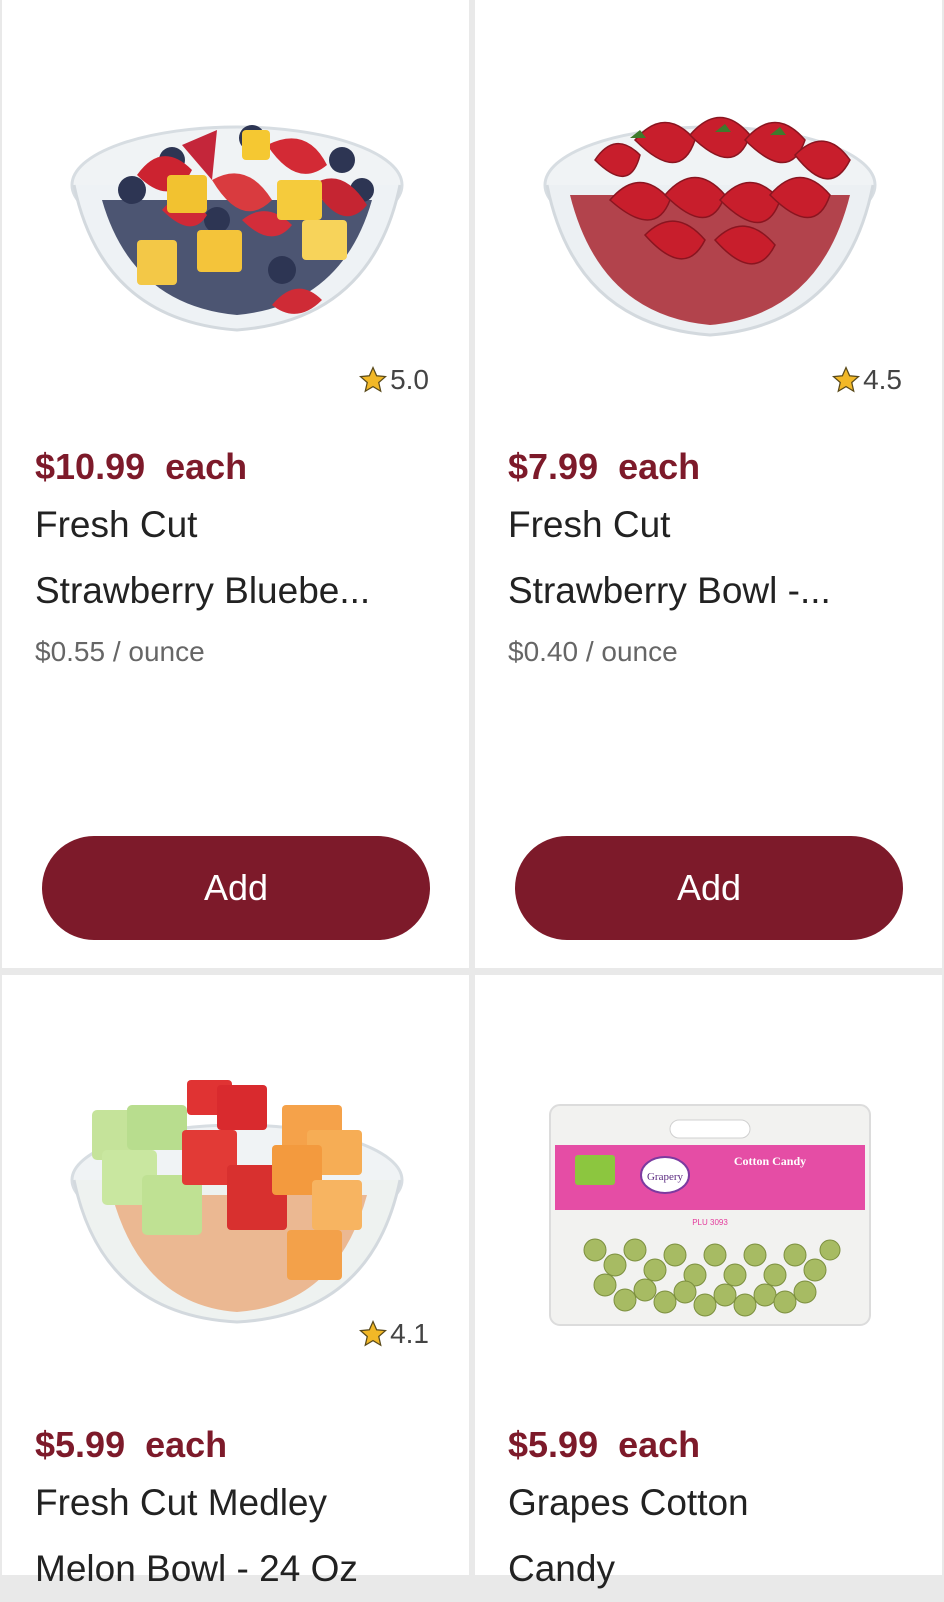  I want to click on unit-price: $0.55 / ounce, so click(120, 651).